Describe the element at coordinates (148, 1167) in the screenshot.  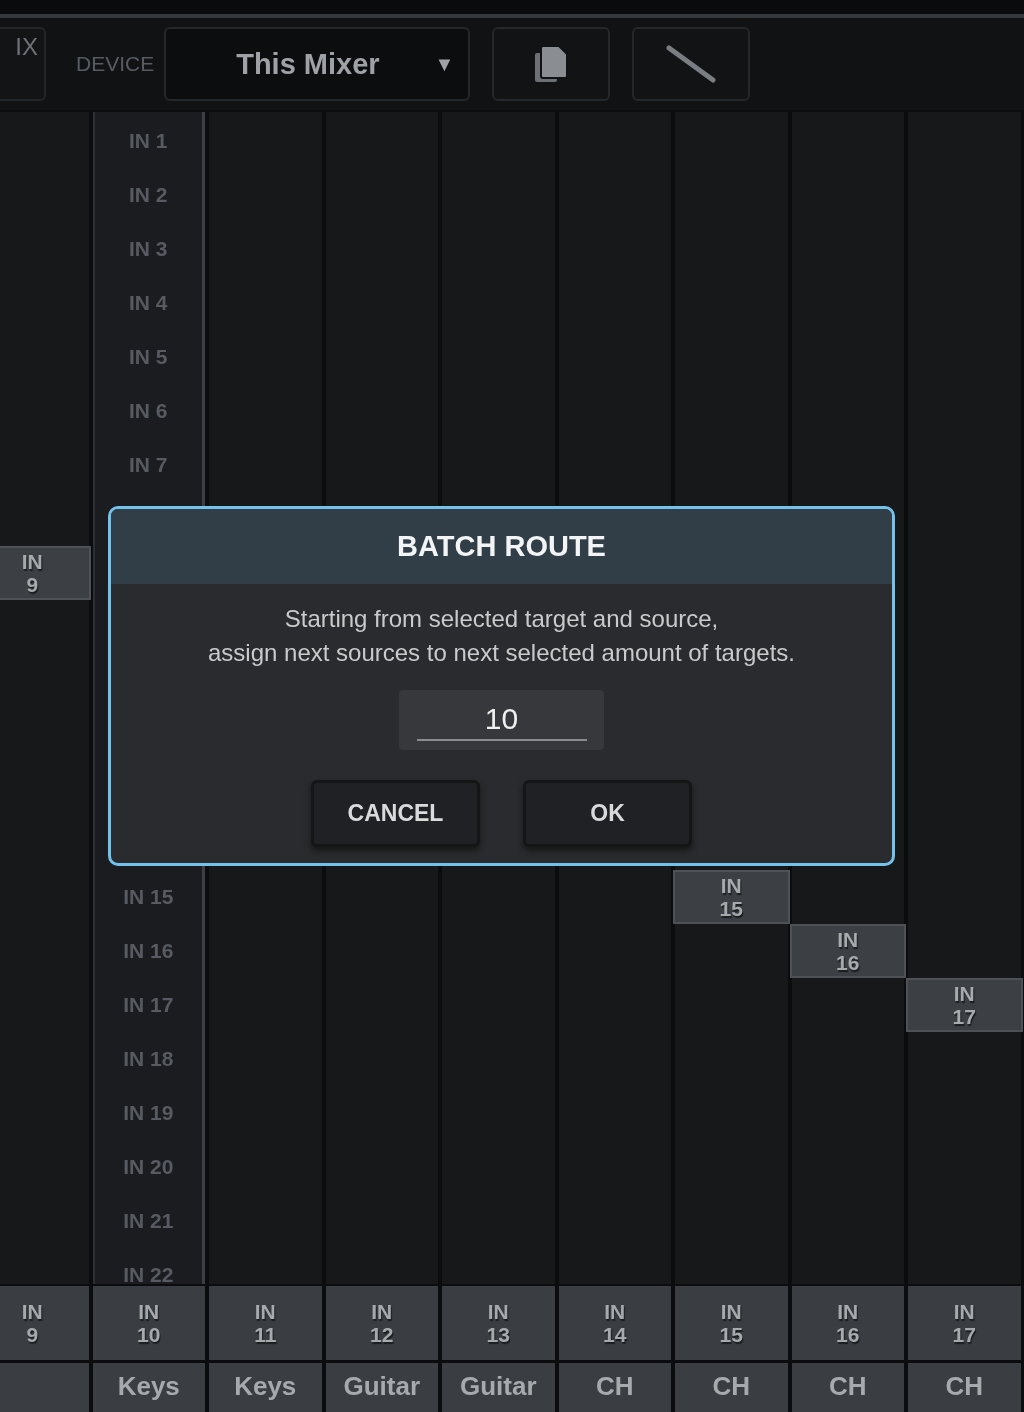
I see `source-label: IN 20` at that location.